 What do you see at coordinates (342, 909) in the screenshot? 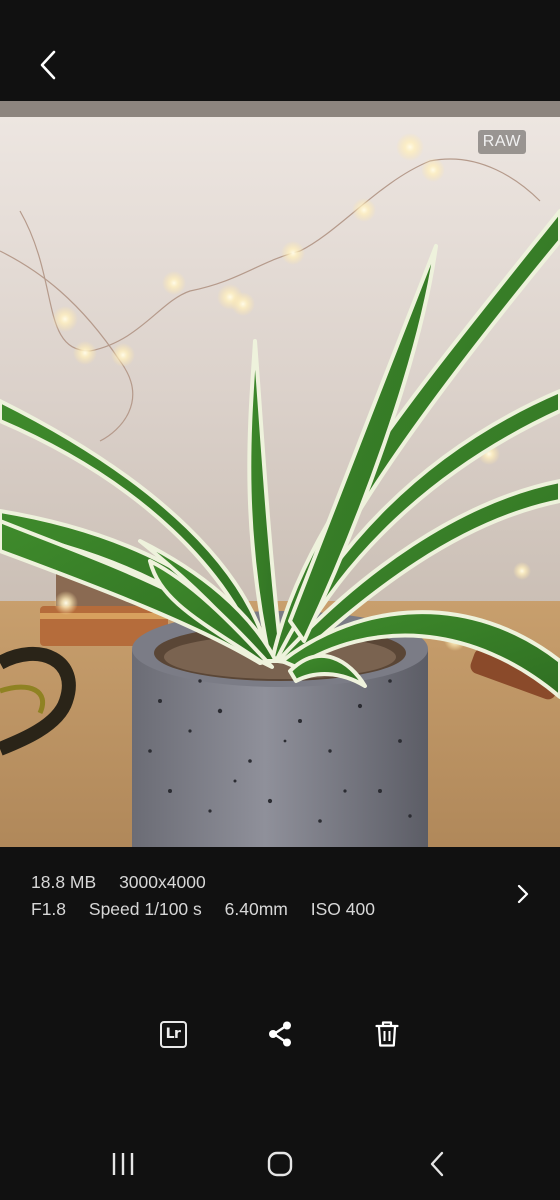
I see `iso: ISO 400` at bounding box center [342, 909].